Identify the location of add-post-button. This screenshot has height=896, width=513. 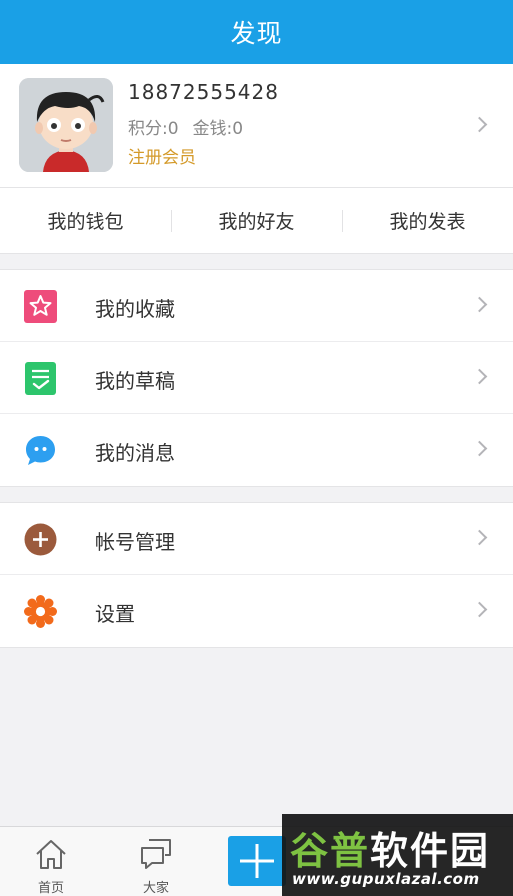
(257, 861).